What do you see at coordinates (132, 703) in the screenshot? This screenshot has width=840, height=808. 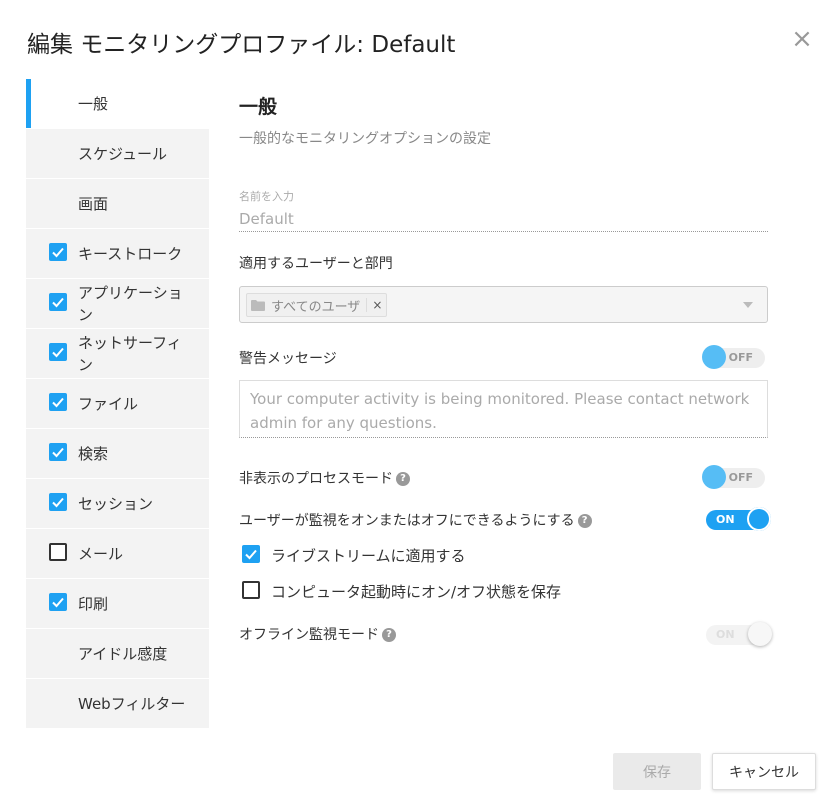 I see `sidebar-item-label: Webフィルター` at bounding box center [132, 703].